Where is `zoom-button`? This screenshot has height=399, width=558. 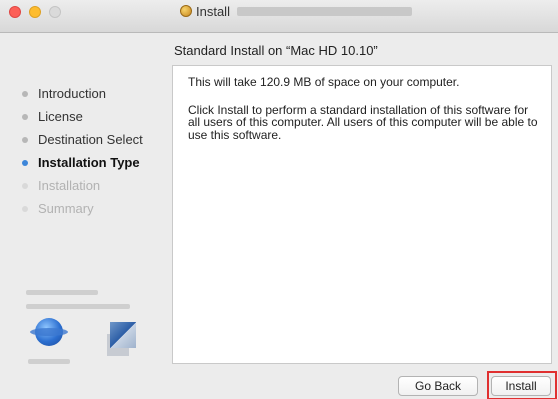 zoom-button is located at coordinates (55, 12).